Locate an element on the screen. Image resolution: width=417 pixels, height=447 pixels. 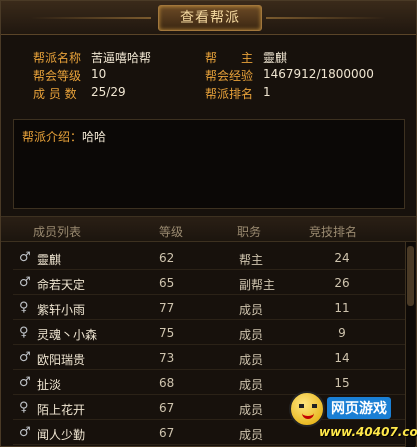
member-row: ♂ 命若天定 65 副帮主 26 is located at coordinates (209, 283).